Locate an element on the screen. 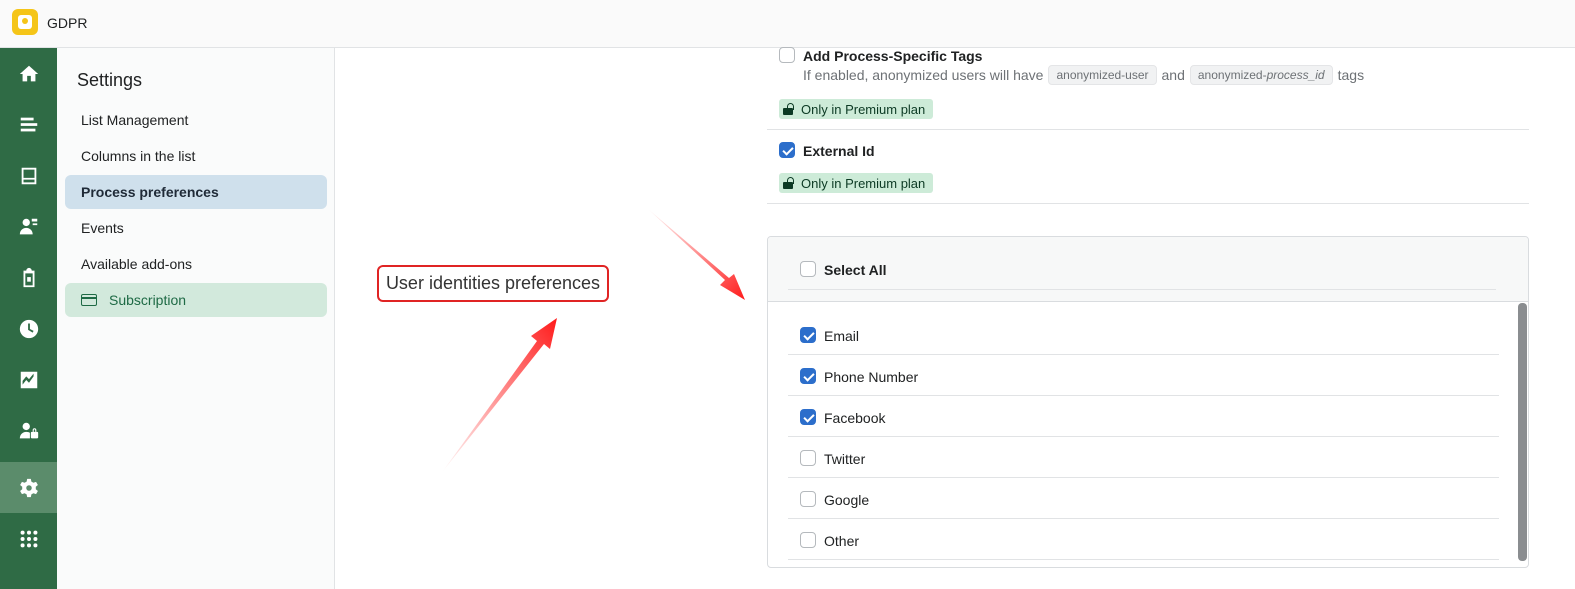 The image size is (1575, 589). twitter-label: Twitter is located at coordinates (845, 459).